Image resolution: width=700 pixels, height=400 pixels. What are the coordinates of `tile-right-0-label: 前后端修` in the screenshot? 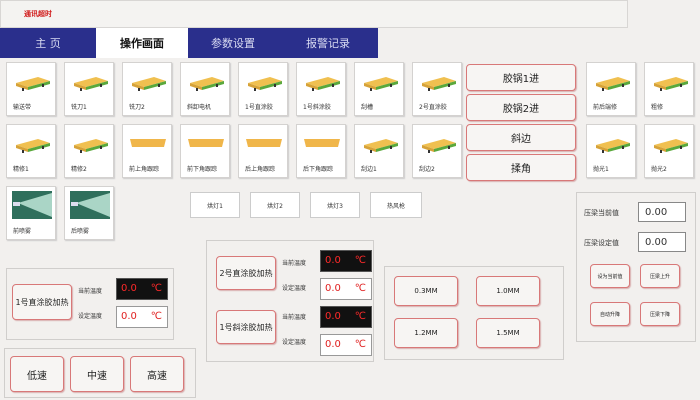 It's located at (605, 107).